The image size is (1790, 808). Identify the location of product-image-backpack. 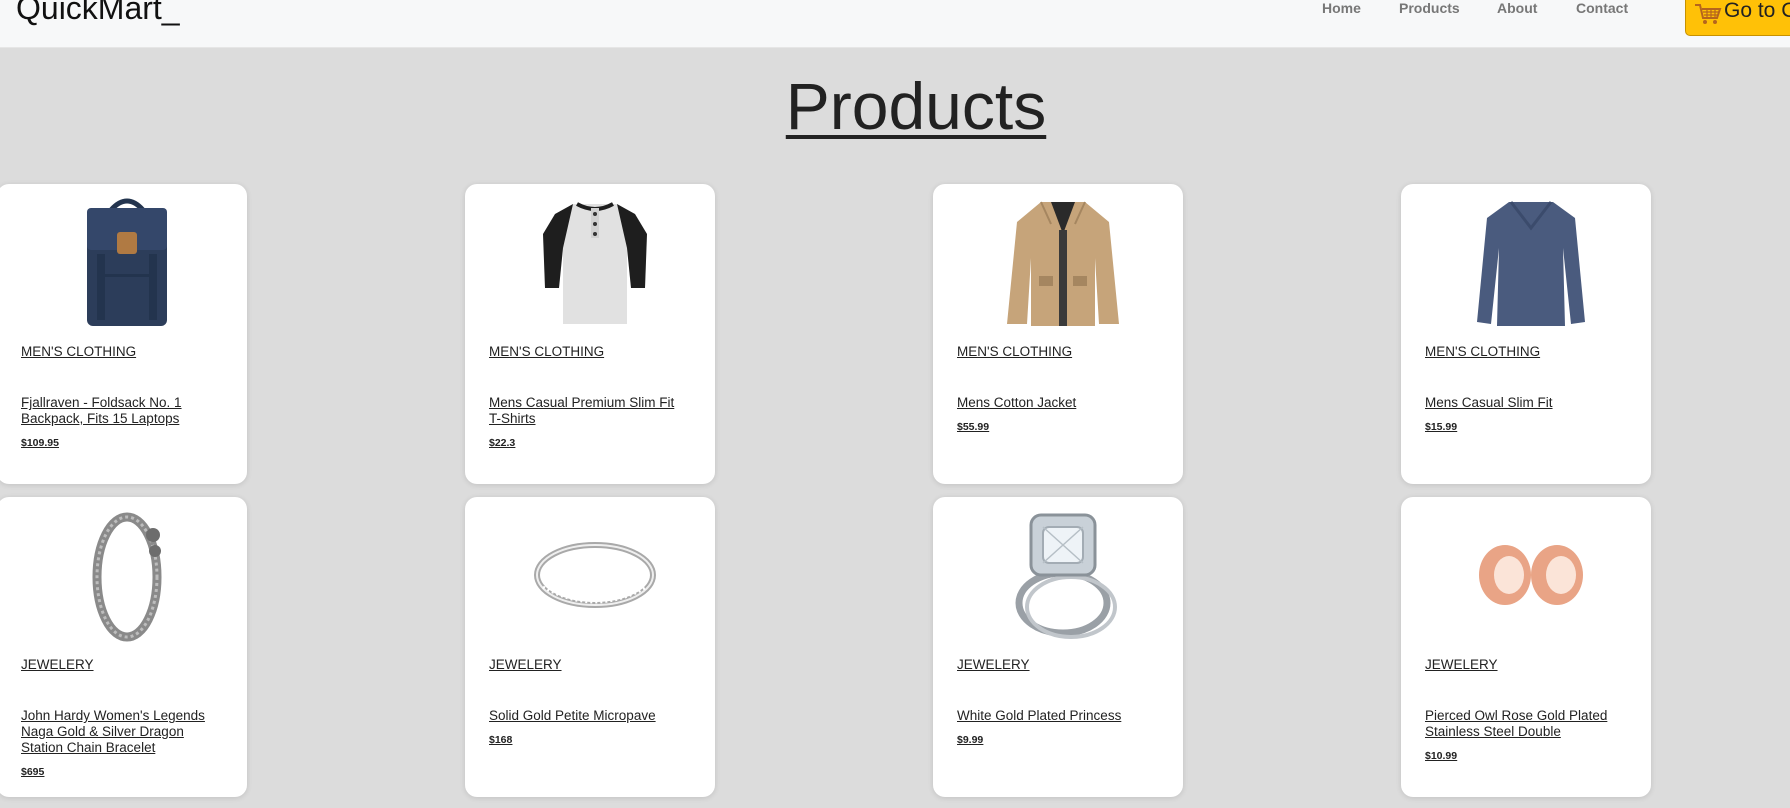
(127, 262).